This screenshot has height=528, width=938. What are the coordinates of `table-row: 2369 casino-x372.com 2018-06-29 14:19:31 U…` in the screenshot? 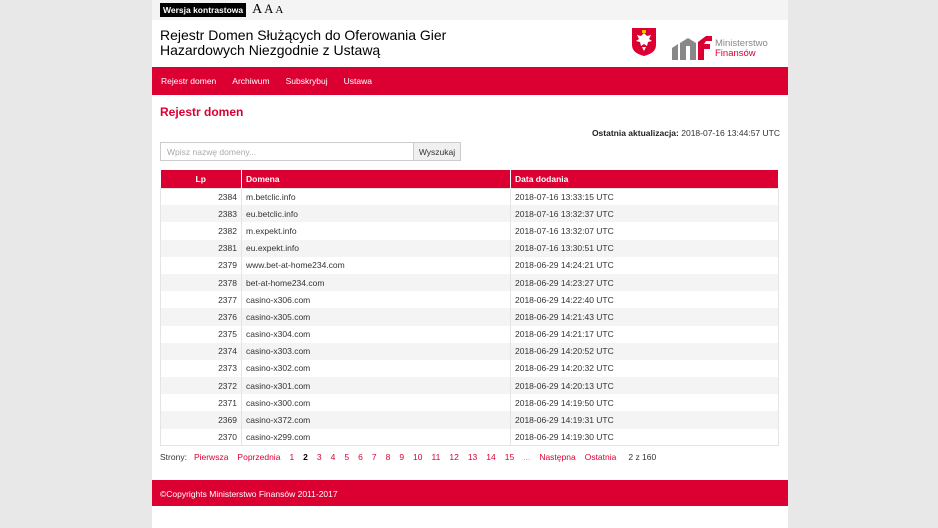 It's located at (469, 420).